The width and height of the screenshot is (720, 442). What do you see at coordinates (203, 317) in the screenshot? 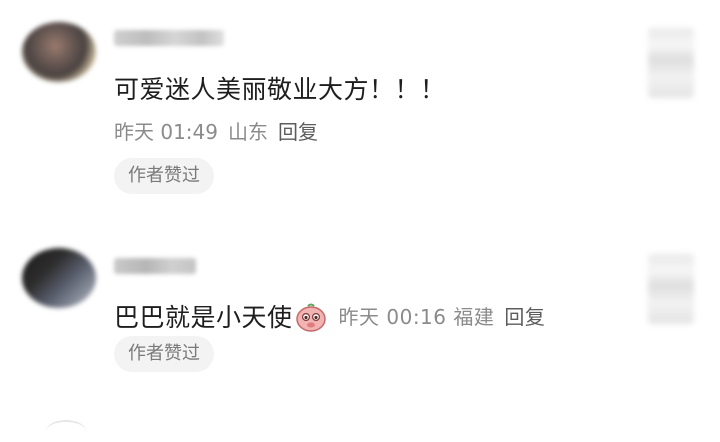
I see `comment-text: 巴巴就是小天使` at bounding box center [203, 317].